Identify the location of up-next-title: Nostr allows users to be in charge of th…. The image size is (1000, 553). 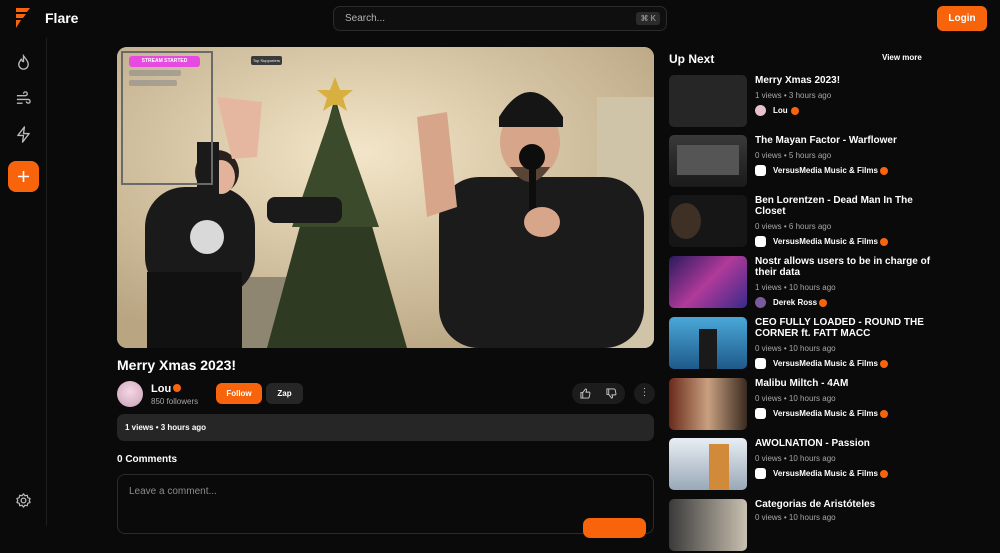
(845, 267).